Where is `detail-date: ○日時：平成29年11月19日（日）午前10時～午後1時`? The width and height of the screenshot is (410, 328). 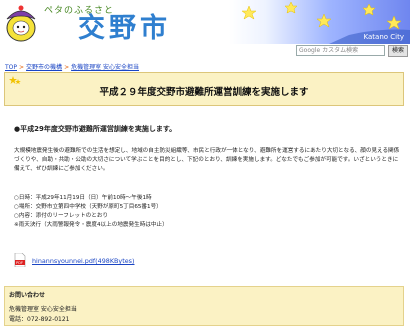
detail-date: ○日時：平成29年11月19日（日）午前10時～午後1時 is located at coordinates (83, 198).